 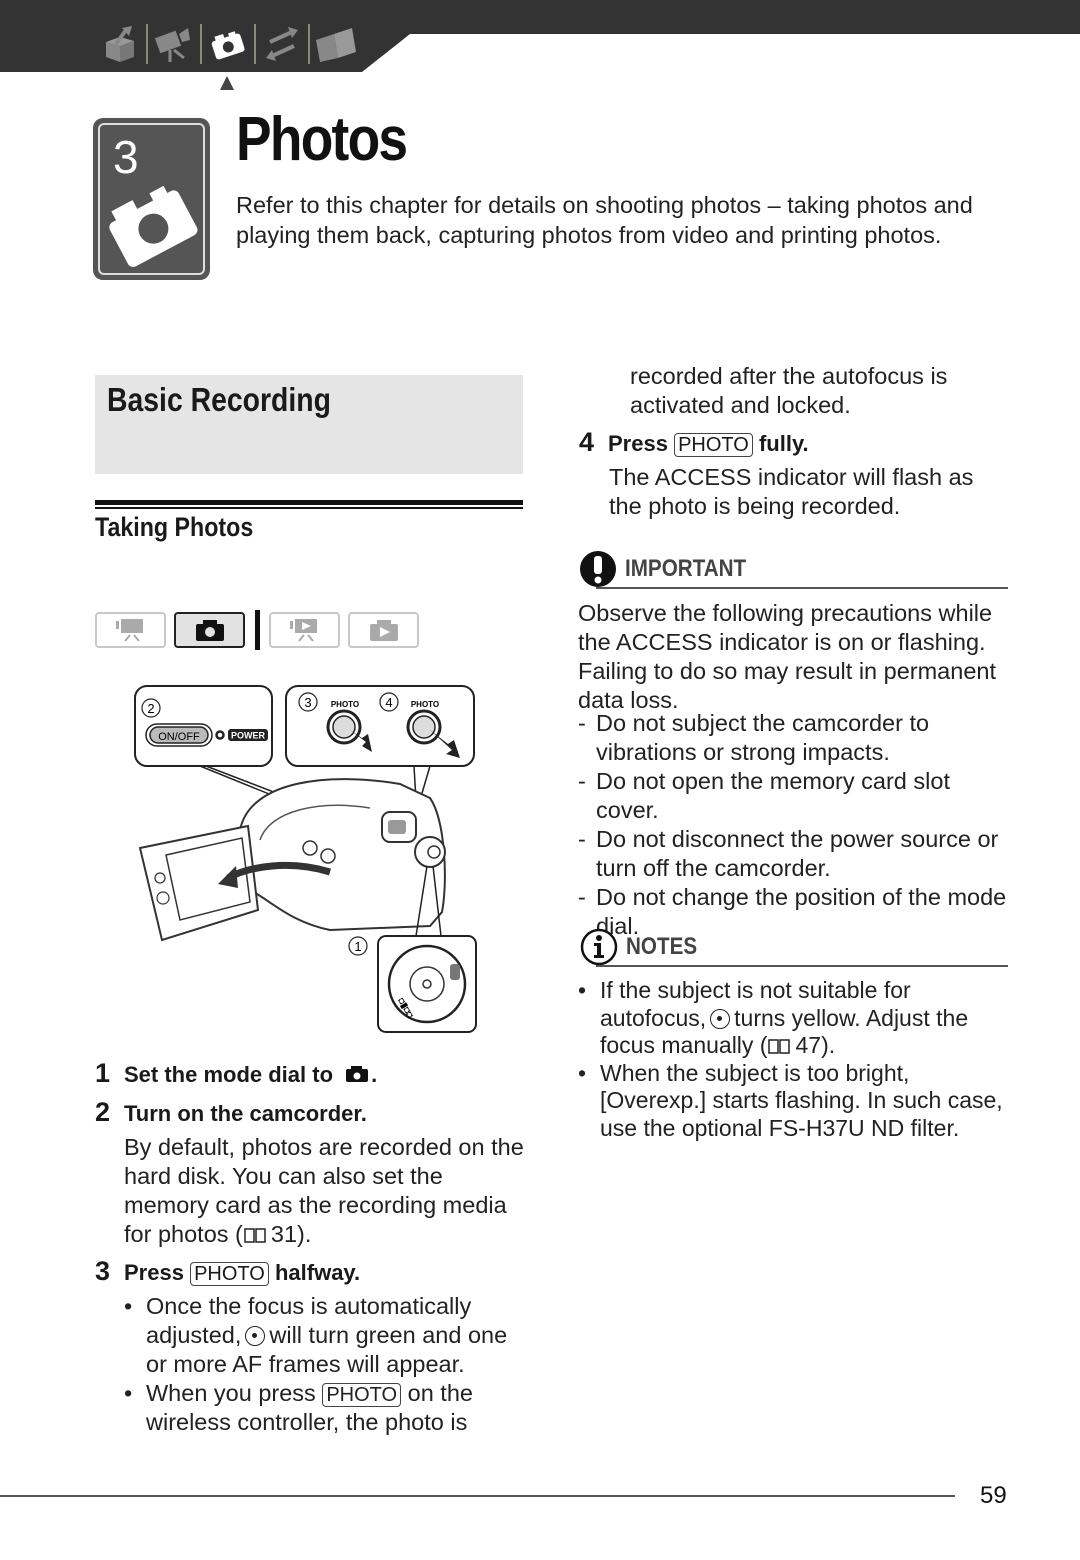 What do you see at coordinates (179, 737) in the screenshot?
I see `onoff-label: ON/OFF` at bounding box center [179, 737].